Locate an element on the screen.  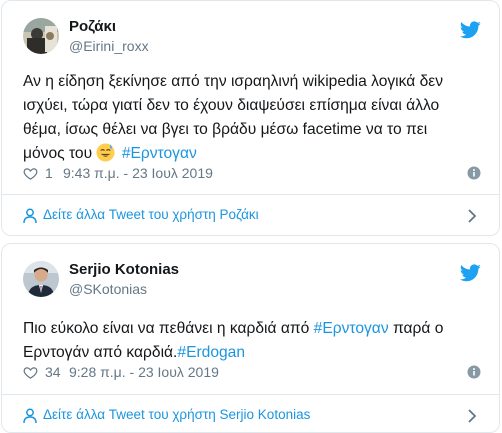
author-handle: @SKotonias is located at coordinates (108, 289).